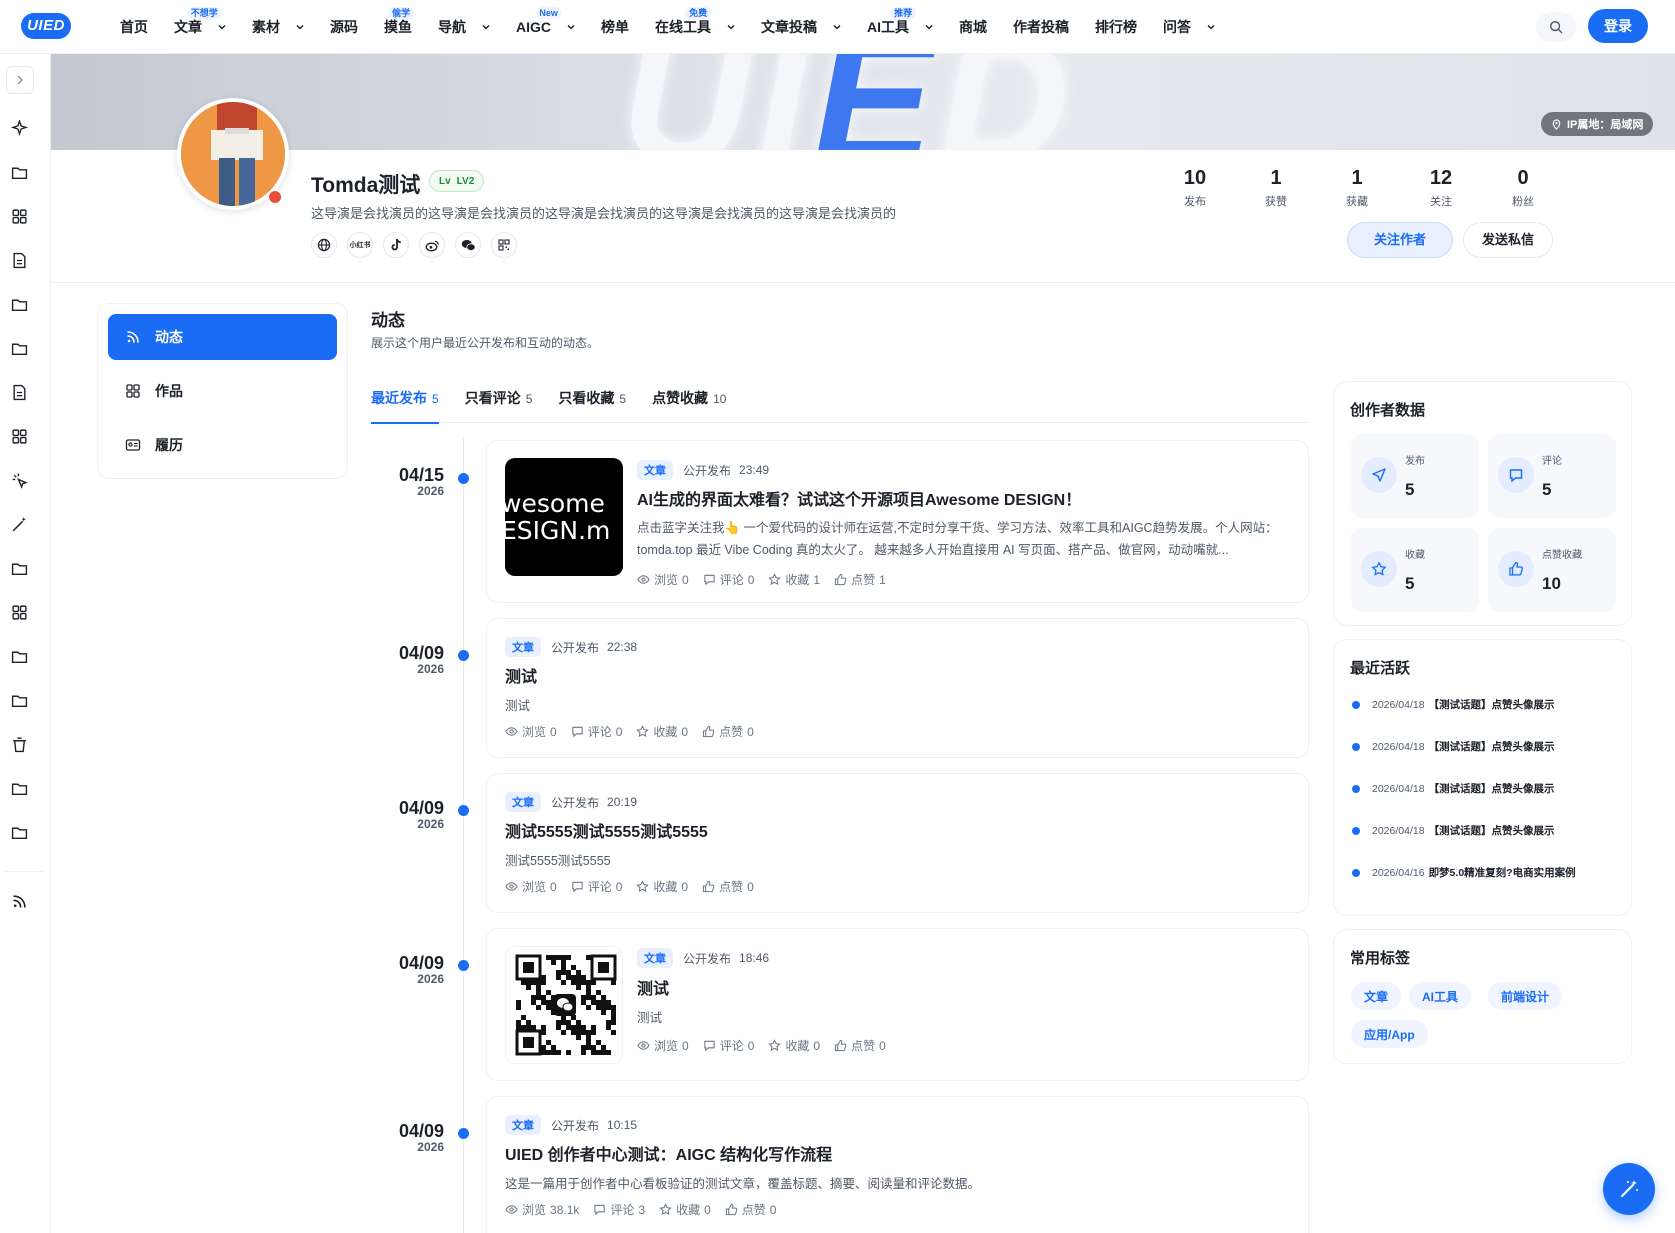 The height and width of the screenshot is (1233, 1675). Describe the element at coordinates (396, 245) in the screenshot. I see `douyin-icon` at that location.